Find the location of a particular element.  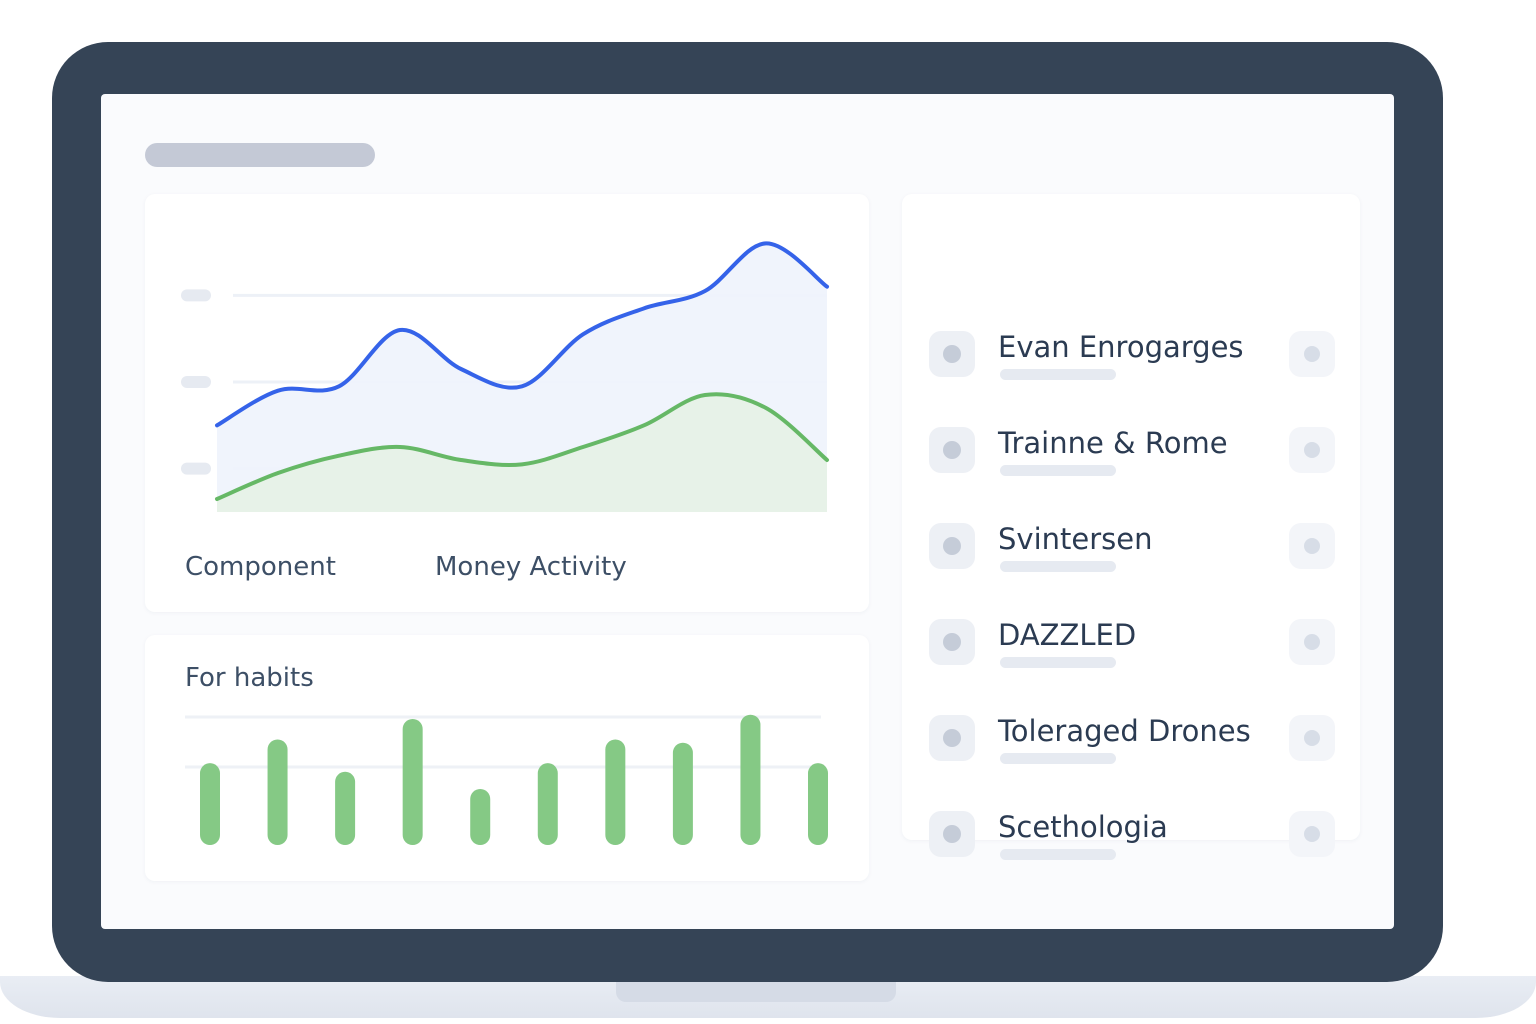

title-placeholder is located at coordinates (260, 155).